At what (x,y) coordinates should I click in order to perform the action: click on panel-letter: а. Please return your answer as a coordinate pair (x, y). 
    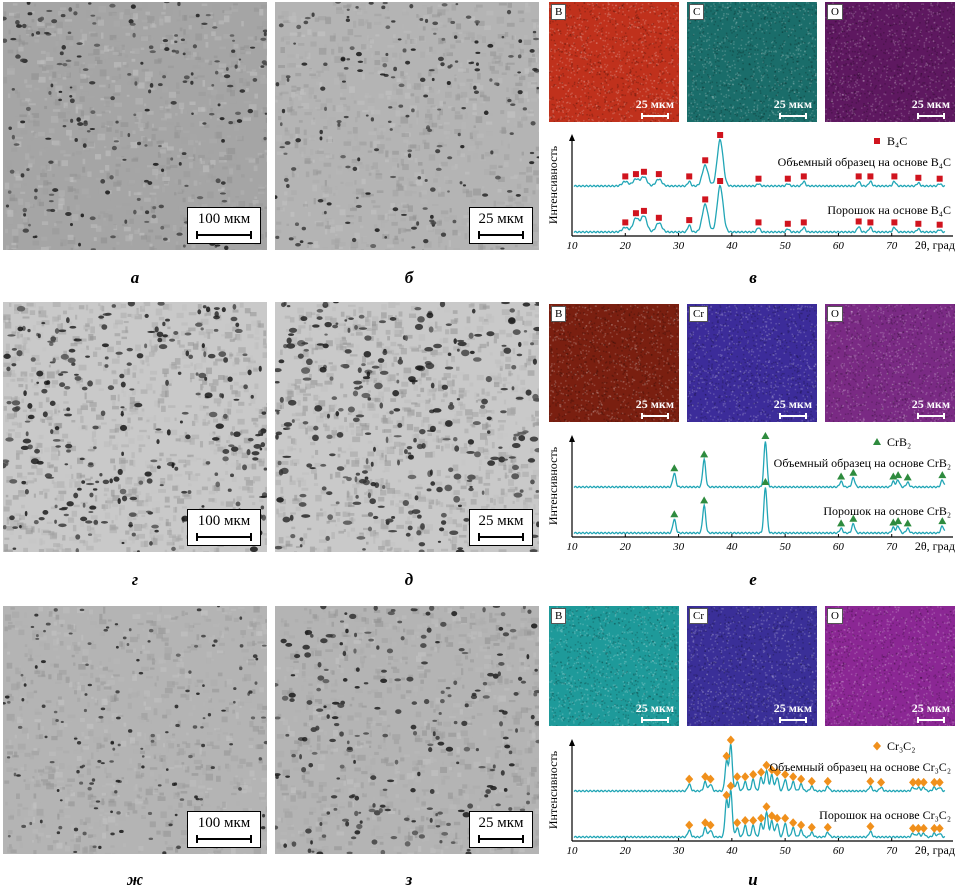
    Looking at the image, I should click on (135, 277).